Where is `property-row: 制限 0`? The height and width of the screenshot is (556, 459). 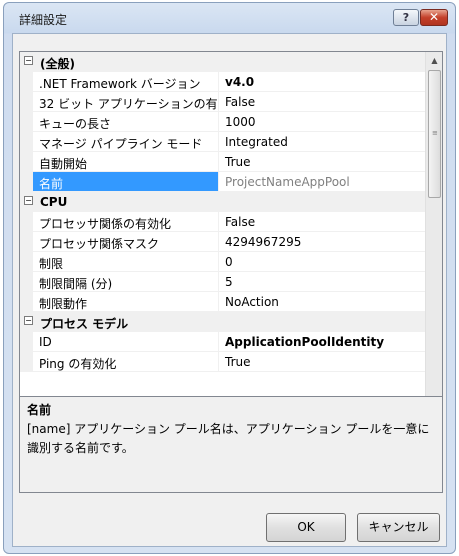
property-row: 制限 0 is located at coordinates (222, 262).